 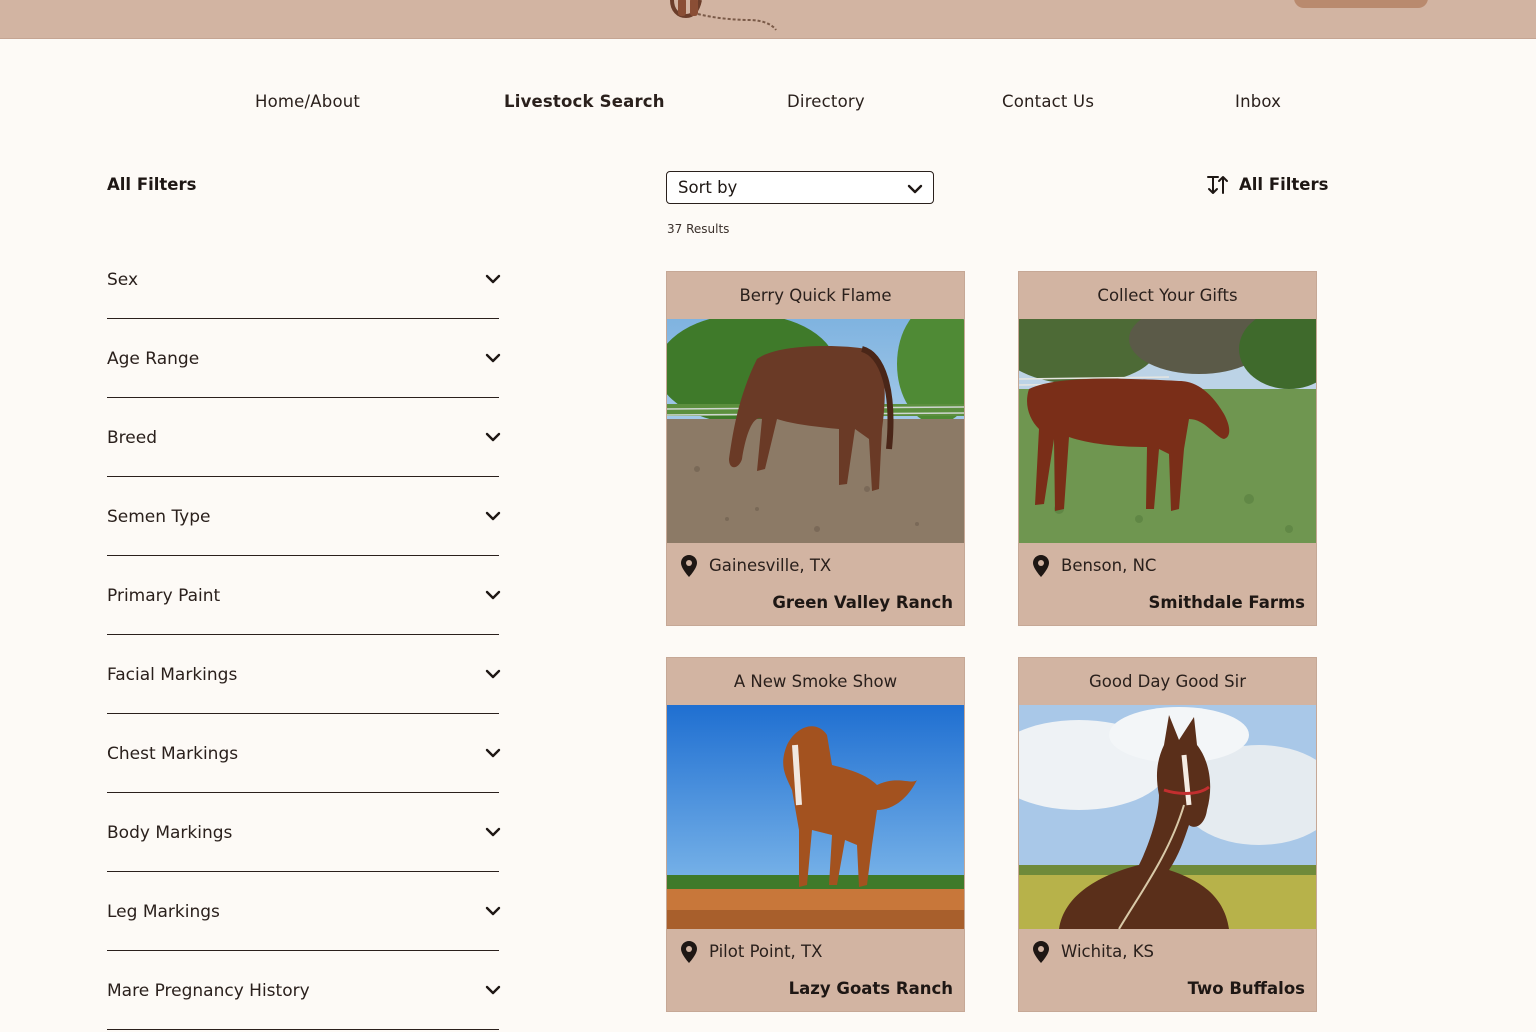 I want to click on filter-label: Leg Markings, so click(x=163, y=912).